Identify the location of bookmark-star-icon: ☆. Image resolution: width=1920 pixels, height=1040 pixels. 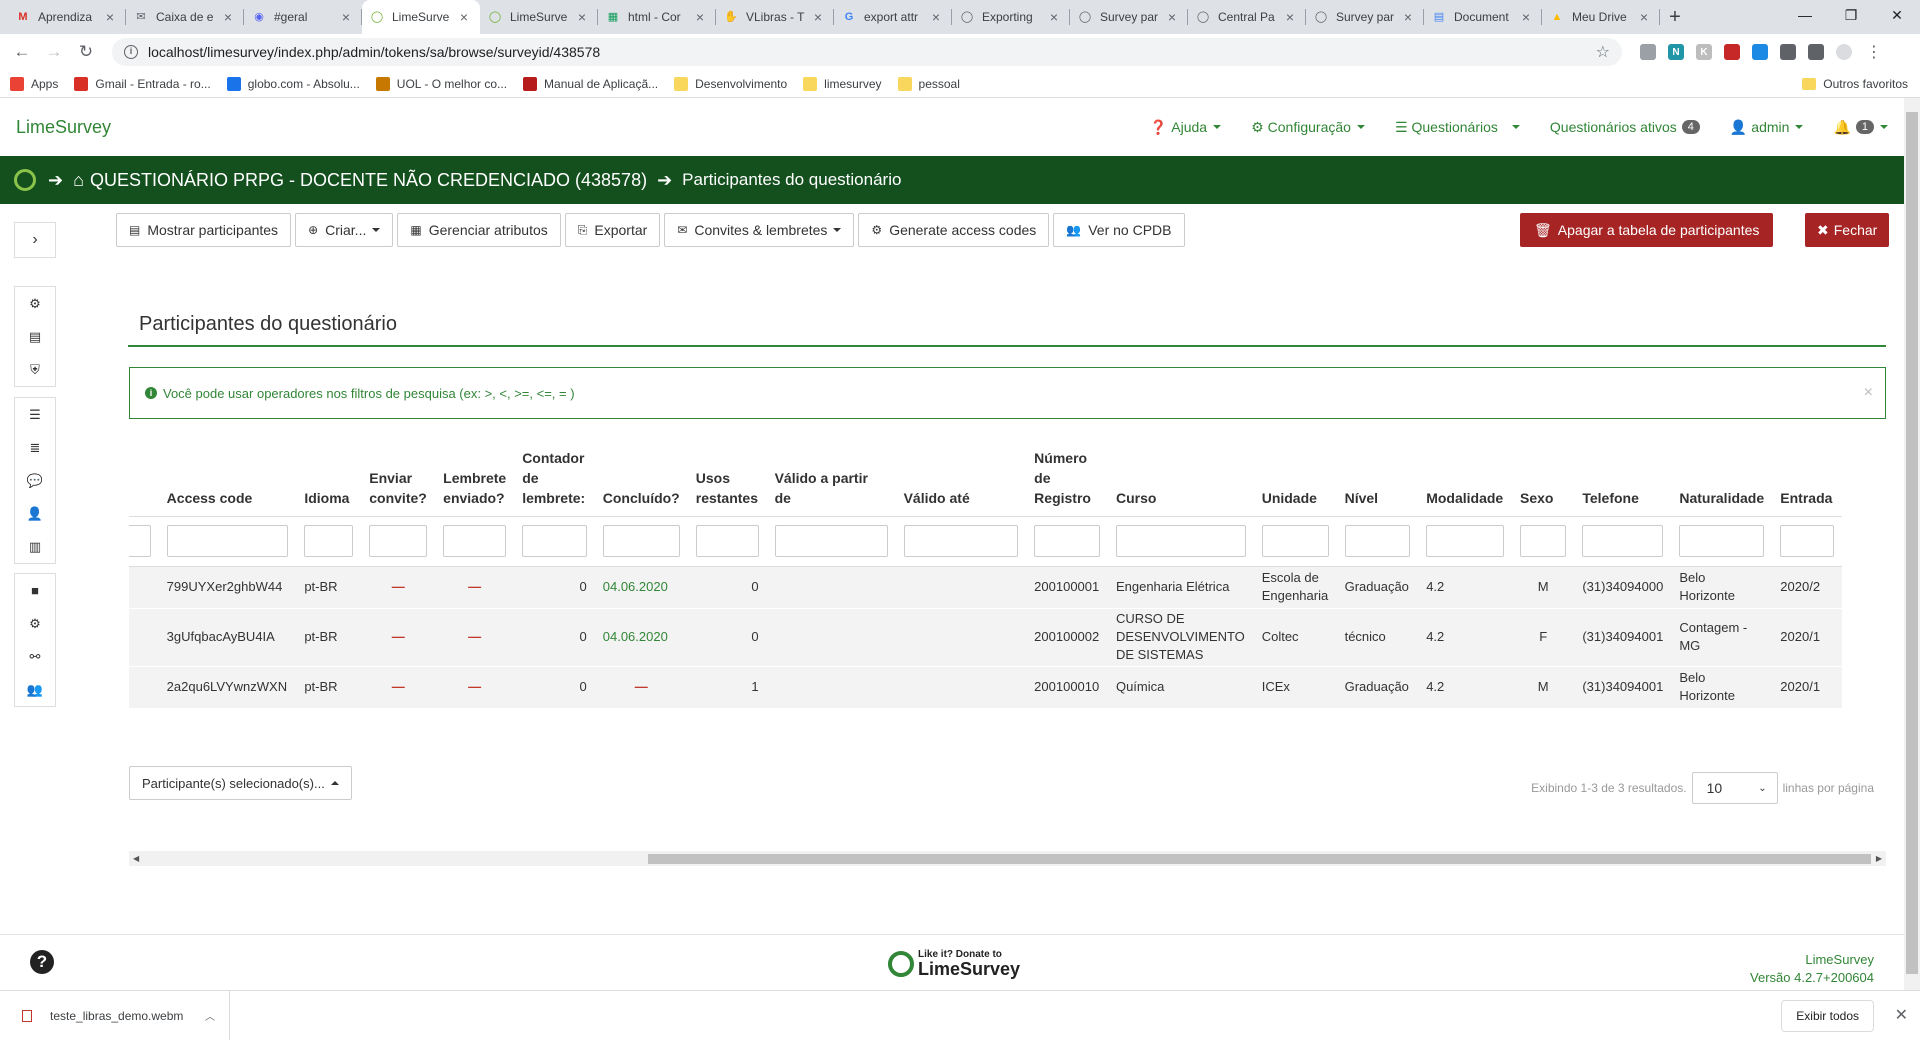
(1603, 52).